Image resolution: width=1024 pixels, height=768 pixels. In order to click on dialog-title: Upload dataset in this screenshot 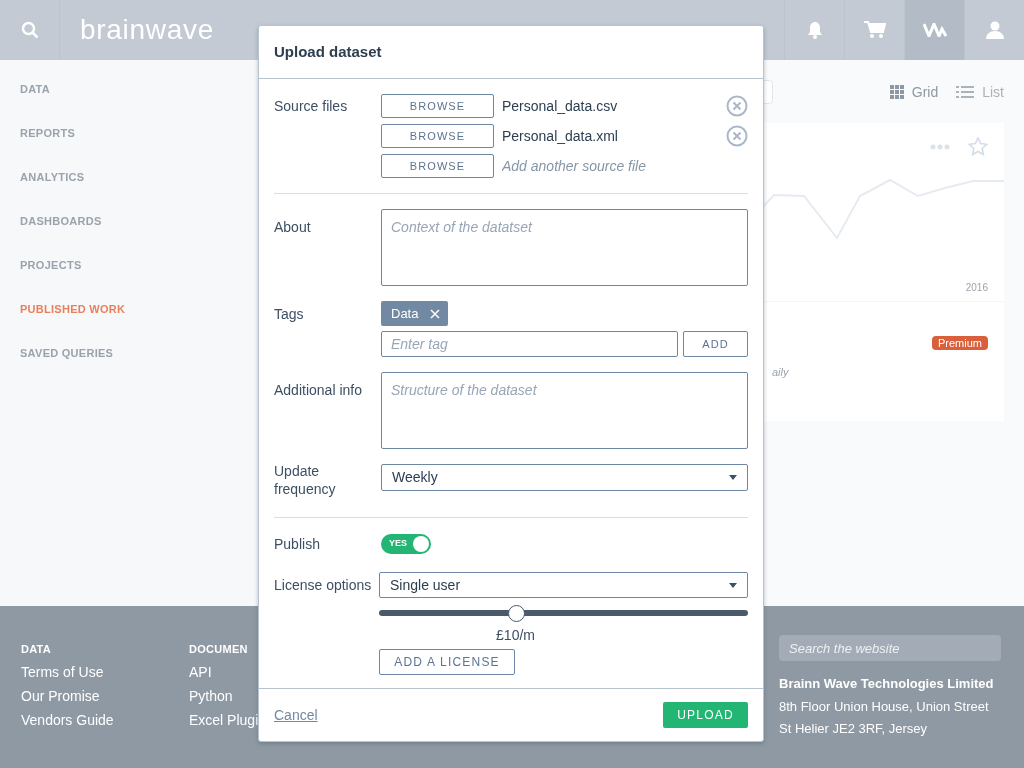, I will do `click(328, 51)`.